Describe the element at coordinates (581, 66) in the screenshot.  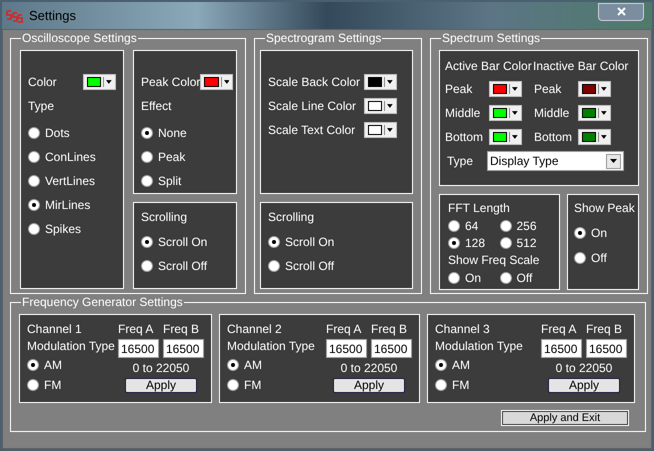
I see `column-heading: Inactive Bar Color` at that location.